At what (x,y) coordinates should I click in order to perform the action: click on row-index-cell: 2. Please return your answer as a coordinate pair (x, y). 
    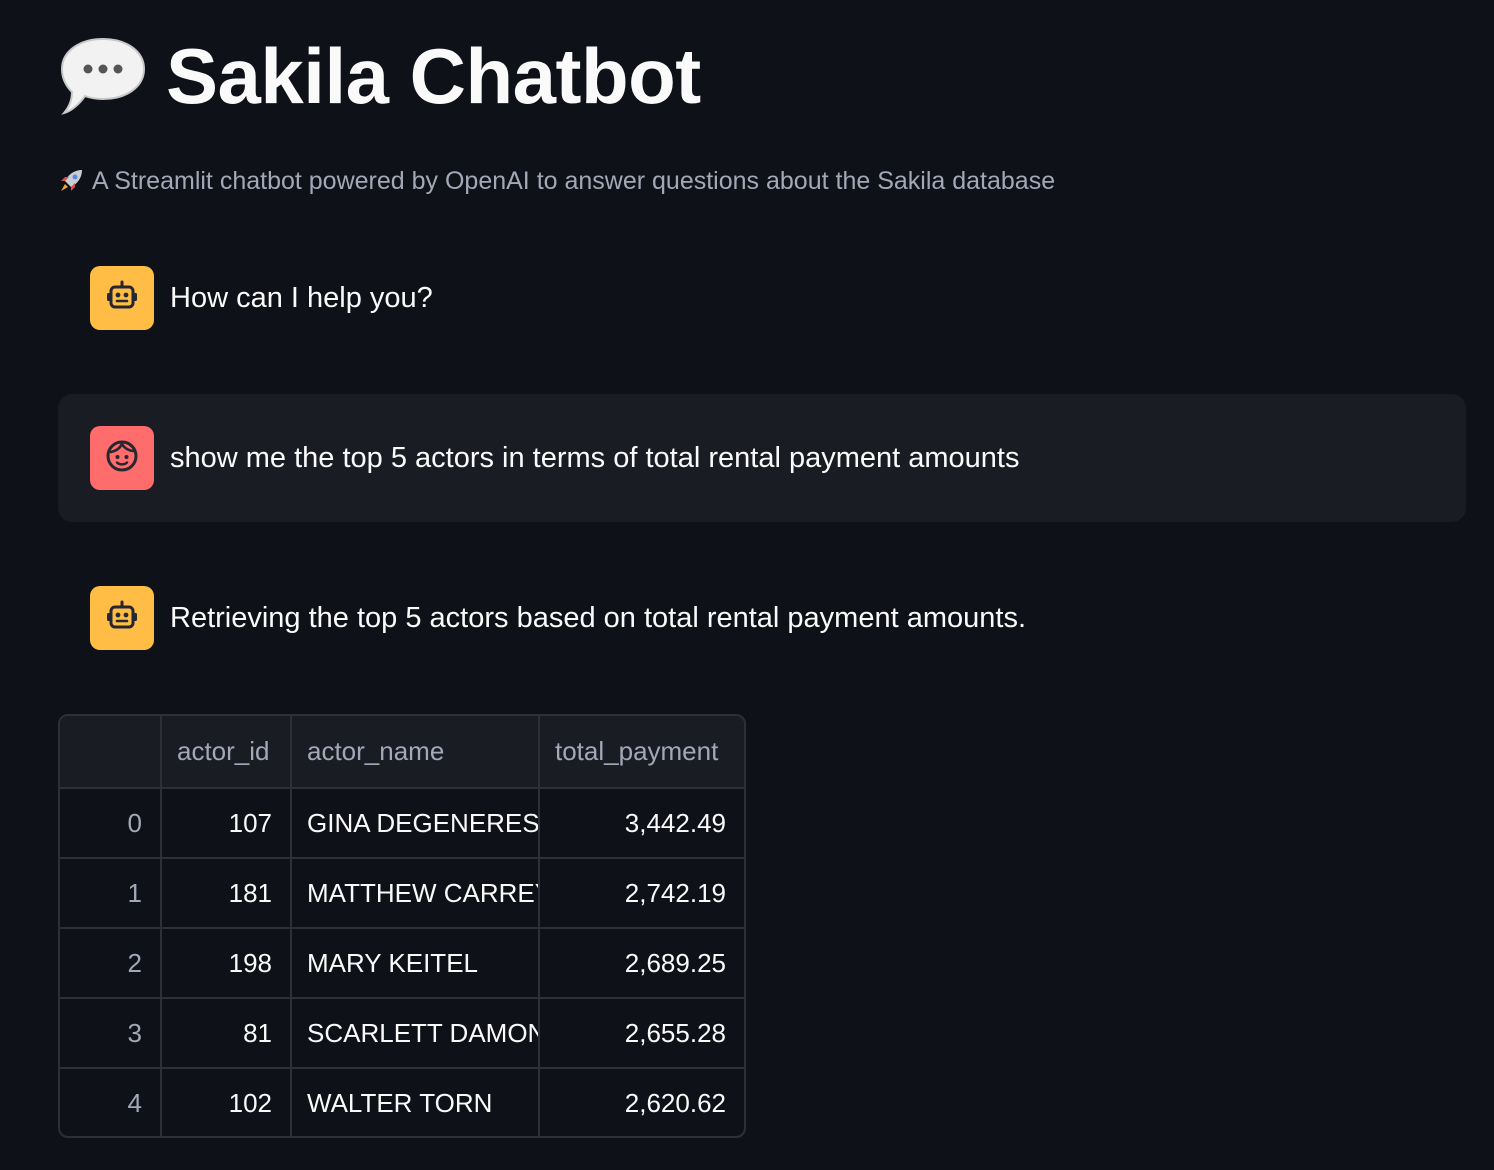
    Looking at the image, I should click on (111, 963).